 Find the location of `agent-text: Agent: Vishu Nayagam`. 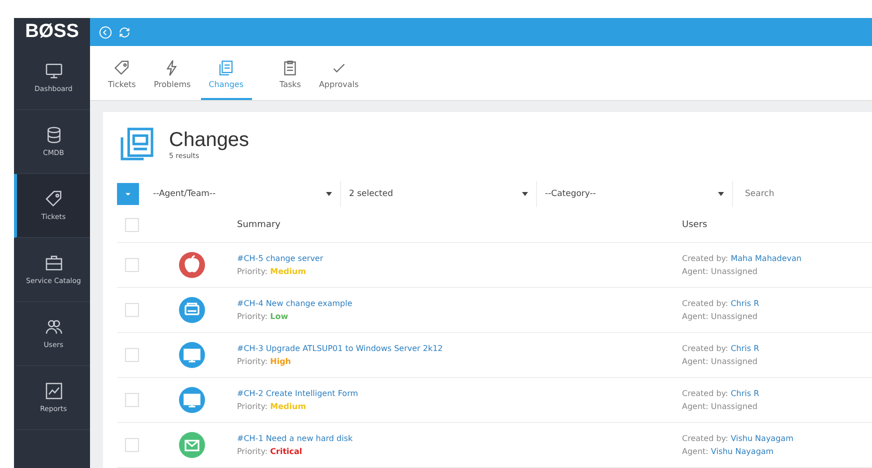

agent-text: Agent: Vishu Nayagam is located at coordinates (728, 451).